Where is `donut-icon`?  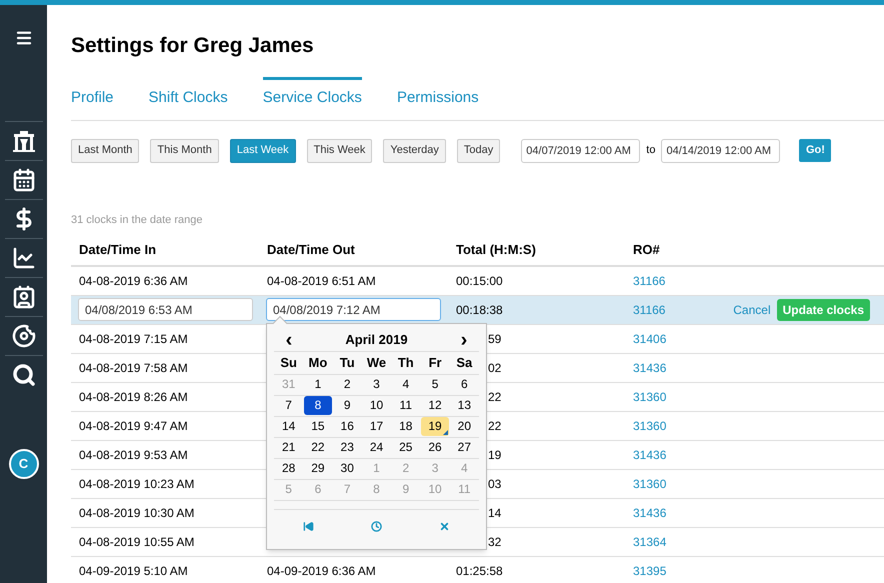
donut-icon is located at coordinates (24, 336).